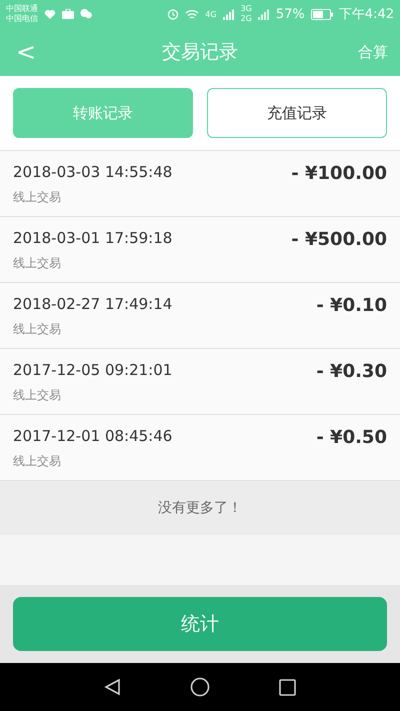 The image size is (400, 711). Describe the element at coordinates (287, 687) in the screenshot. I see `recents-icon` at that location.